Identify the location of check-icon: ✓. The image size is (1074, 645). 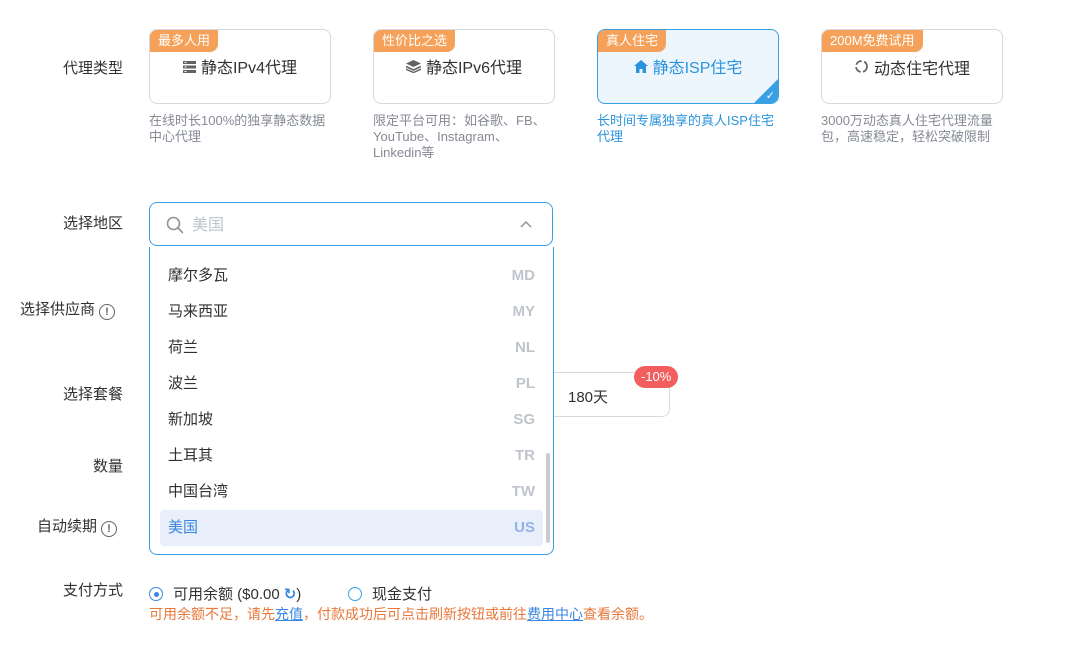
(770, 96).